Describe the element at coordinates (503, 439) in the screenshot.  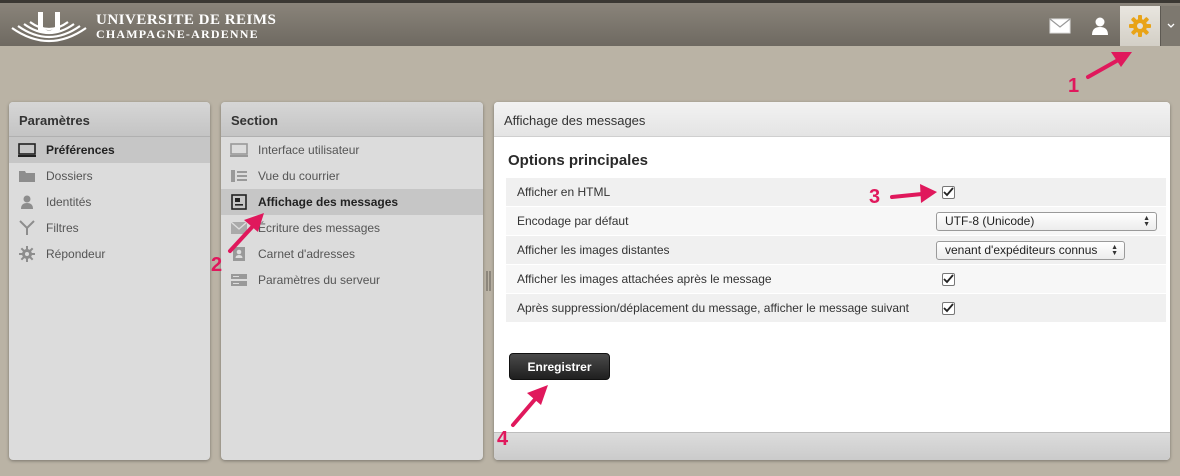
I see `callout-4: 4` at that location.